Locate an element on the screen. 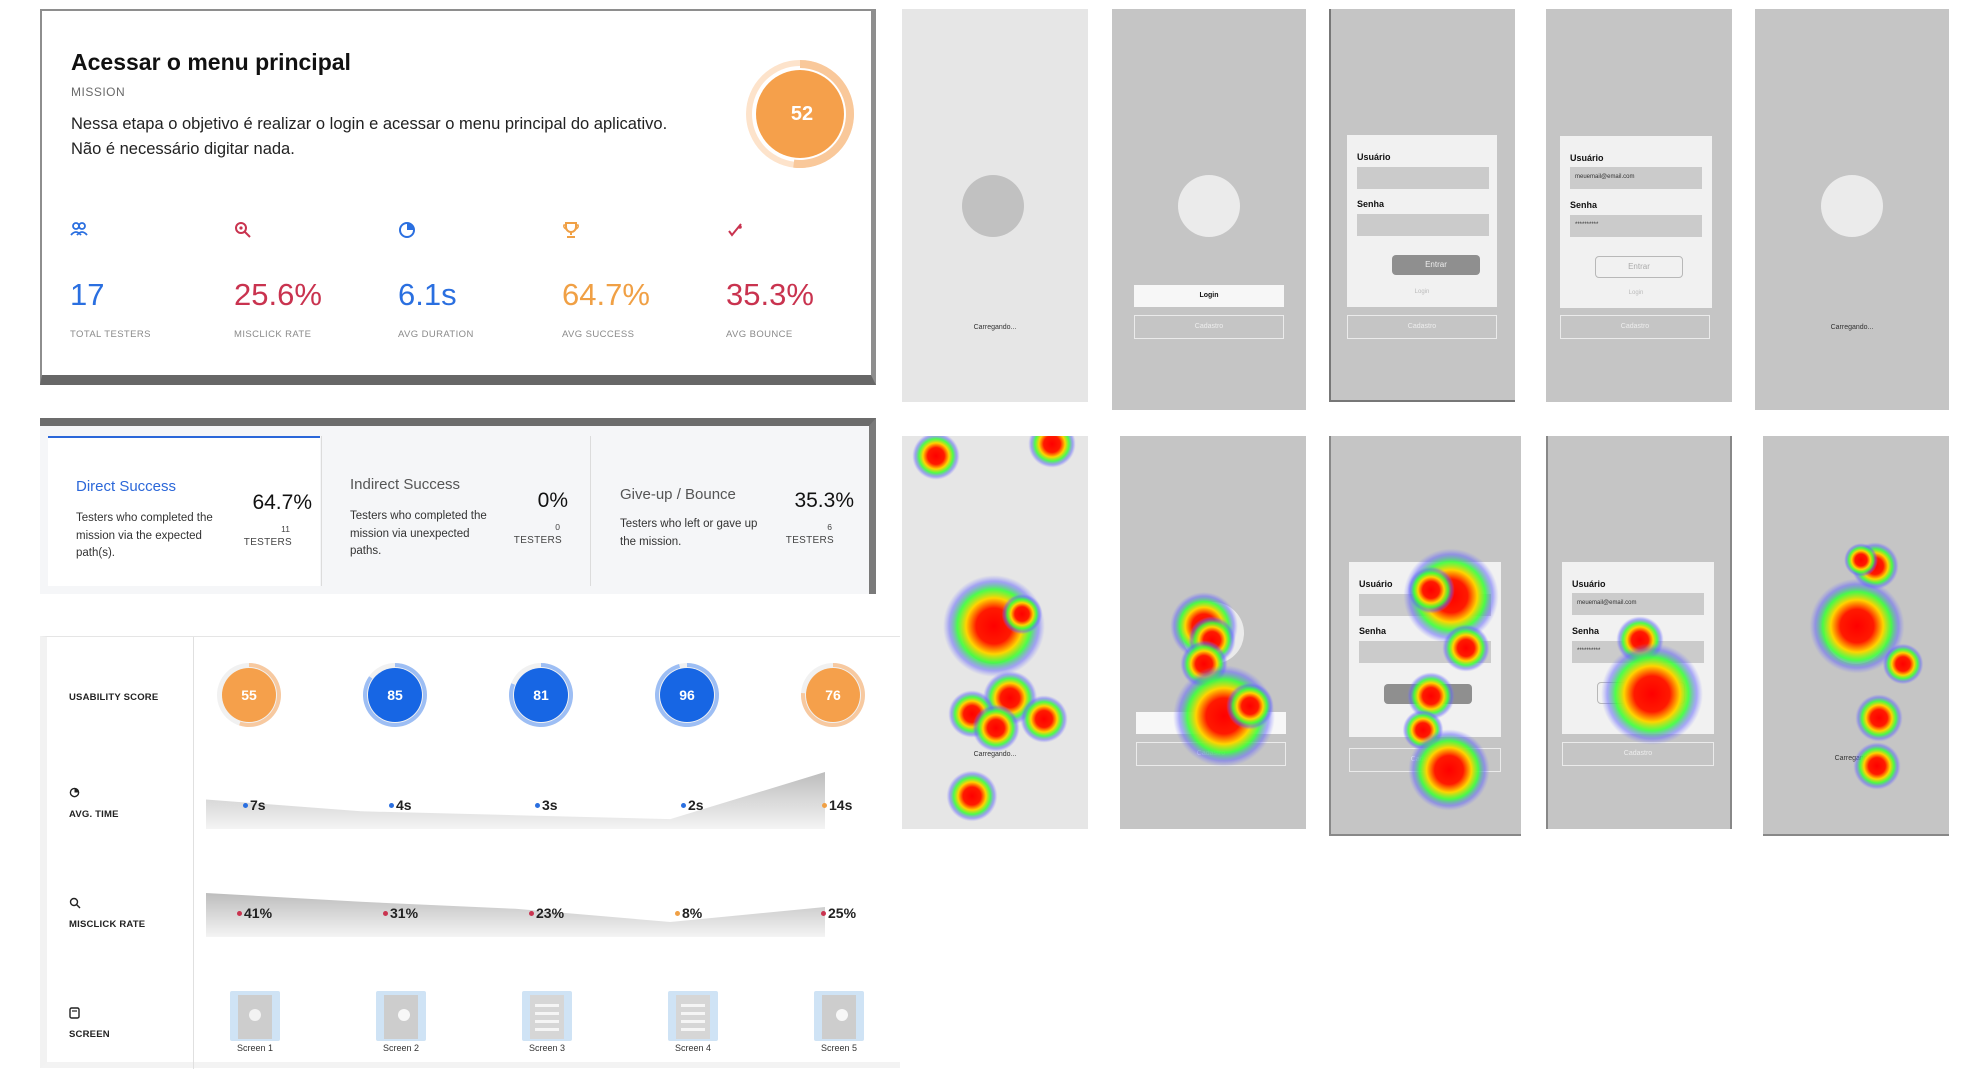  avg-time-value-5: 14s is located at coordinates (837, 805).